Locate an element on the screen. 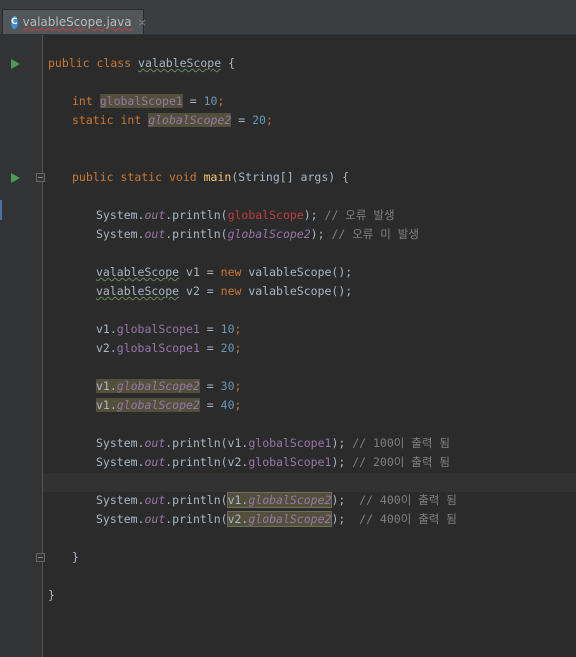 The width and height of the screenshot is (576, 657). code-line-assign-3: v1.globalScope2 = 30; is located at coordinates (168, 386).